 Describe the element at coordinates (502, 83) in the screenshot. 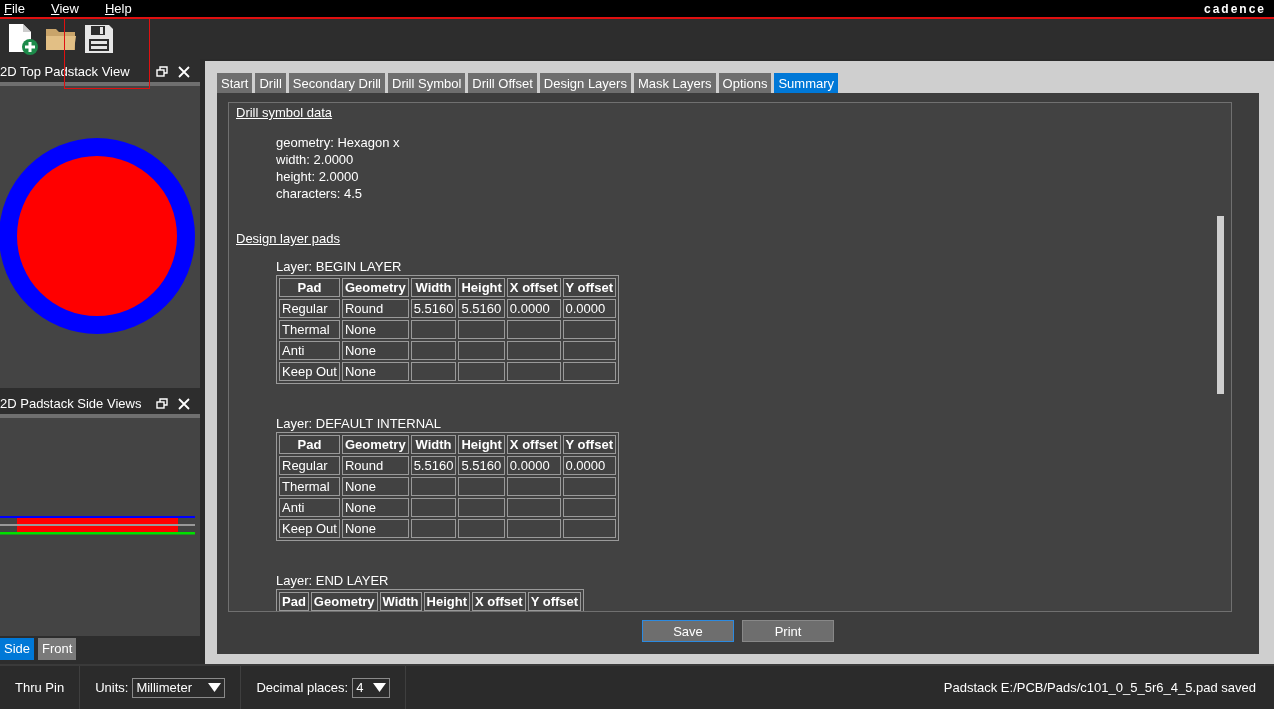

I see `tab: Drill Offset` at that location.